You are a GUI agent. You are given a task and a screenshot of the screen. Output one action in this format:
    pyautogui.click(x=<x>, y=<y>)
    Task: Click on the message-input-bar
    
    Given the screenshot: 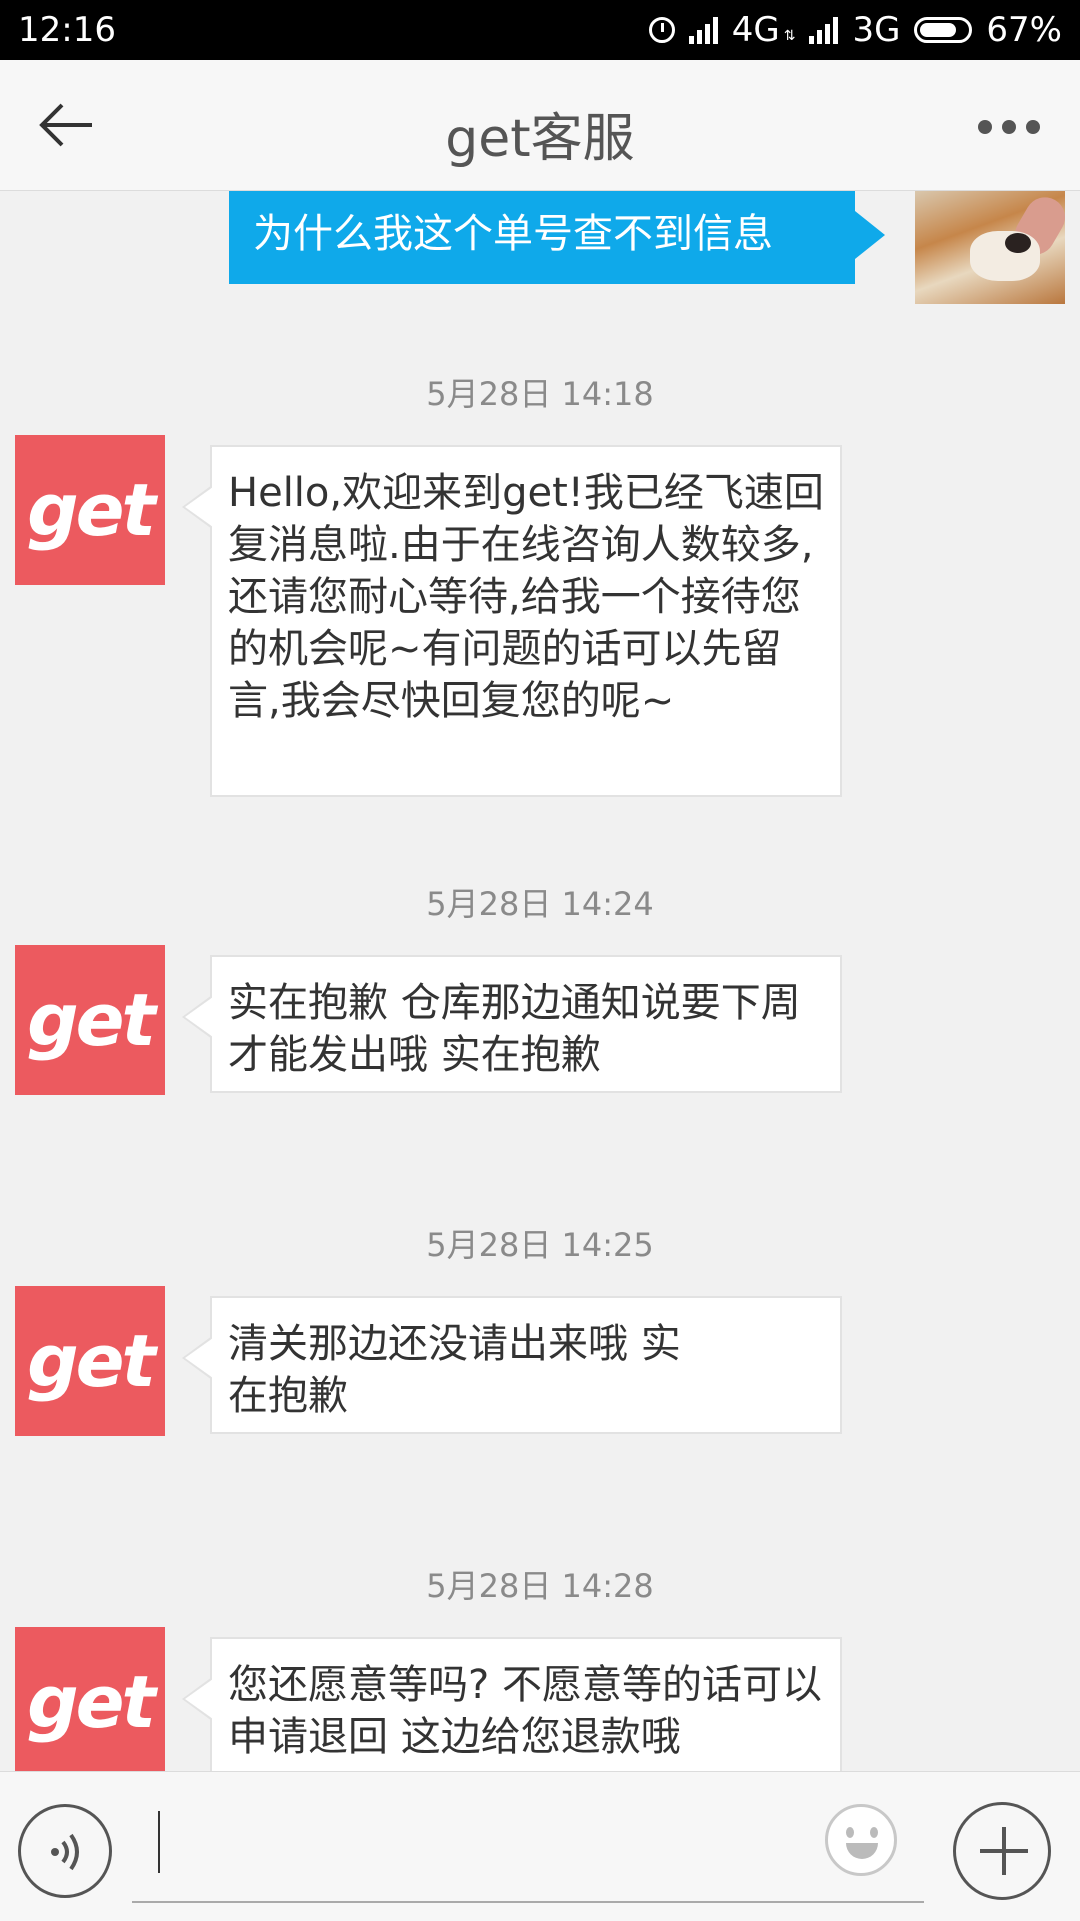 What is the action you would take?
    pyautogui.click(x=540, y=1846)
    